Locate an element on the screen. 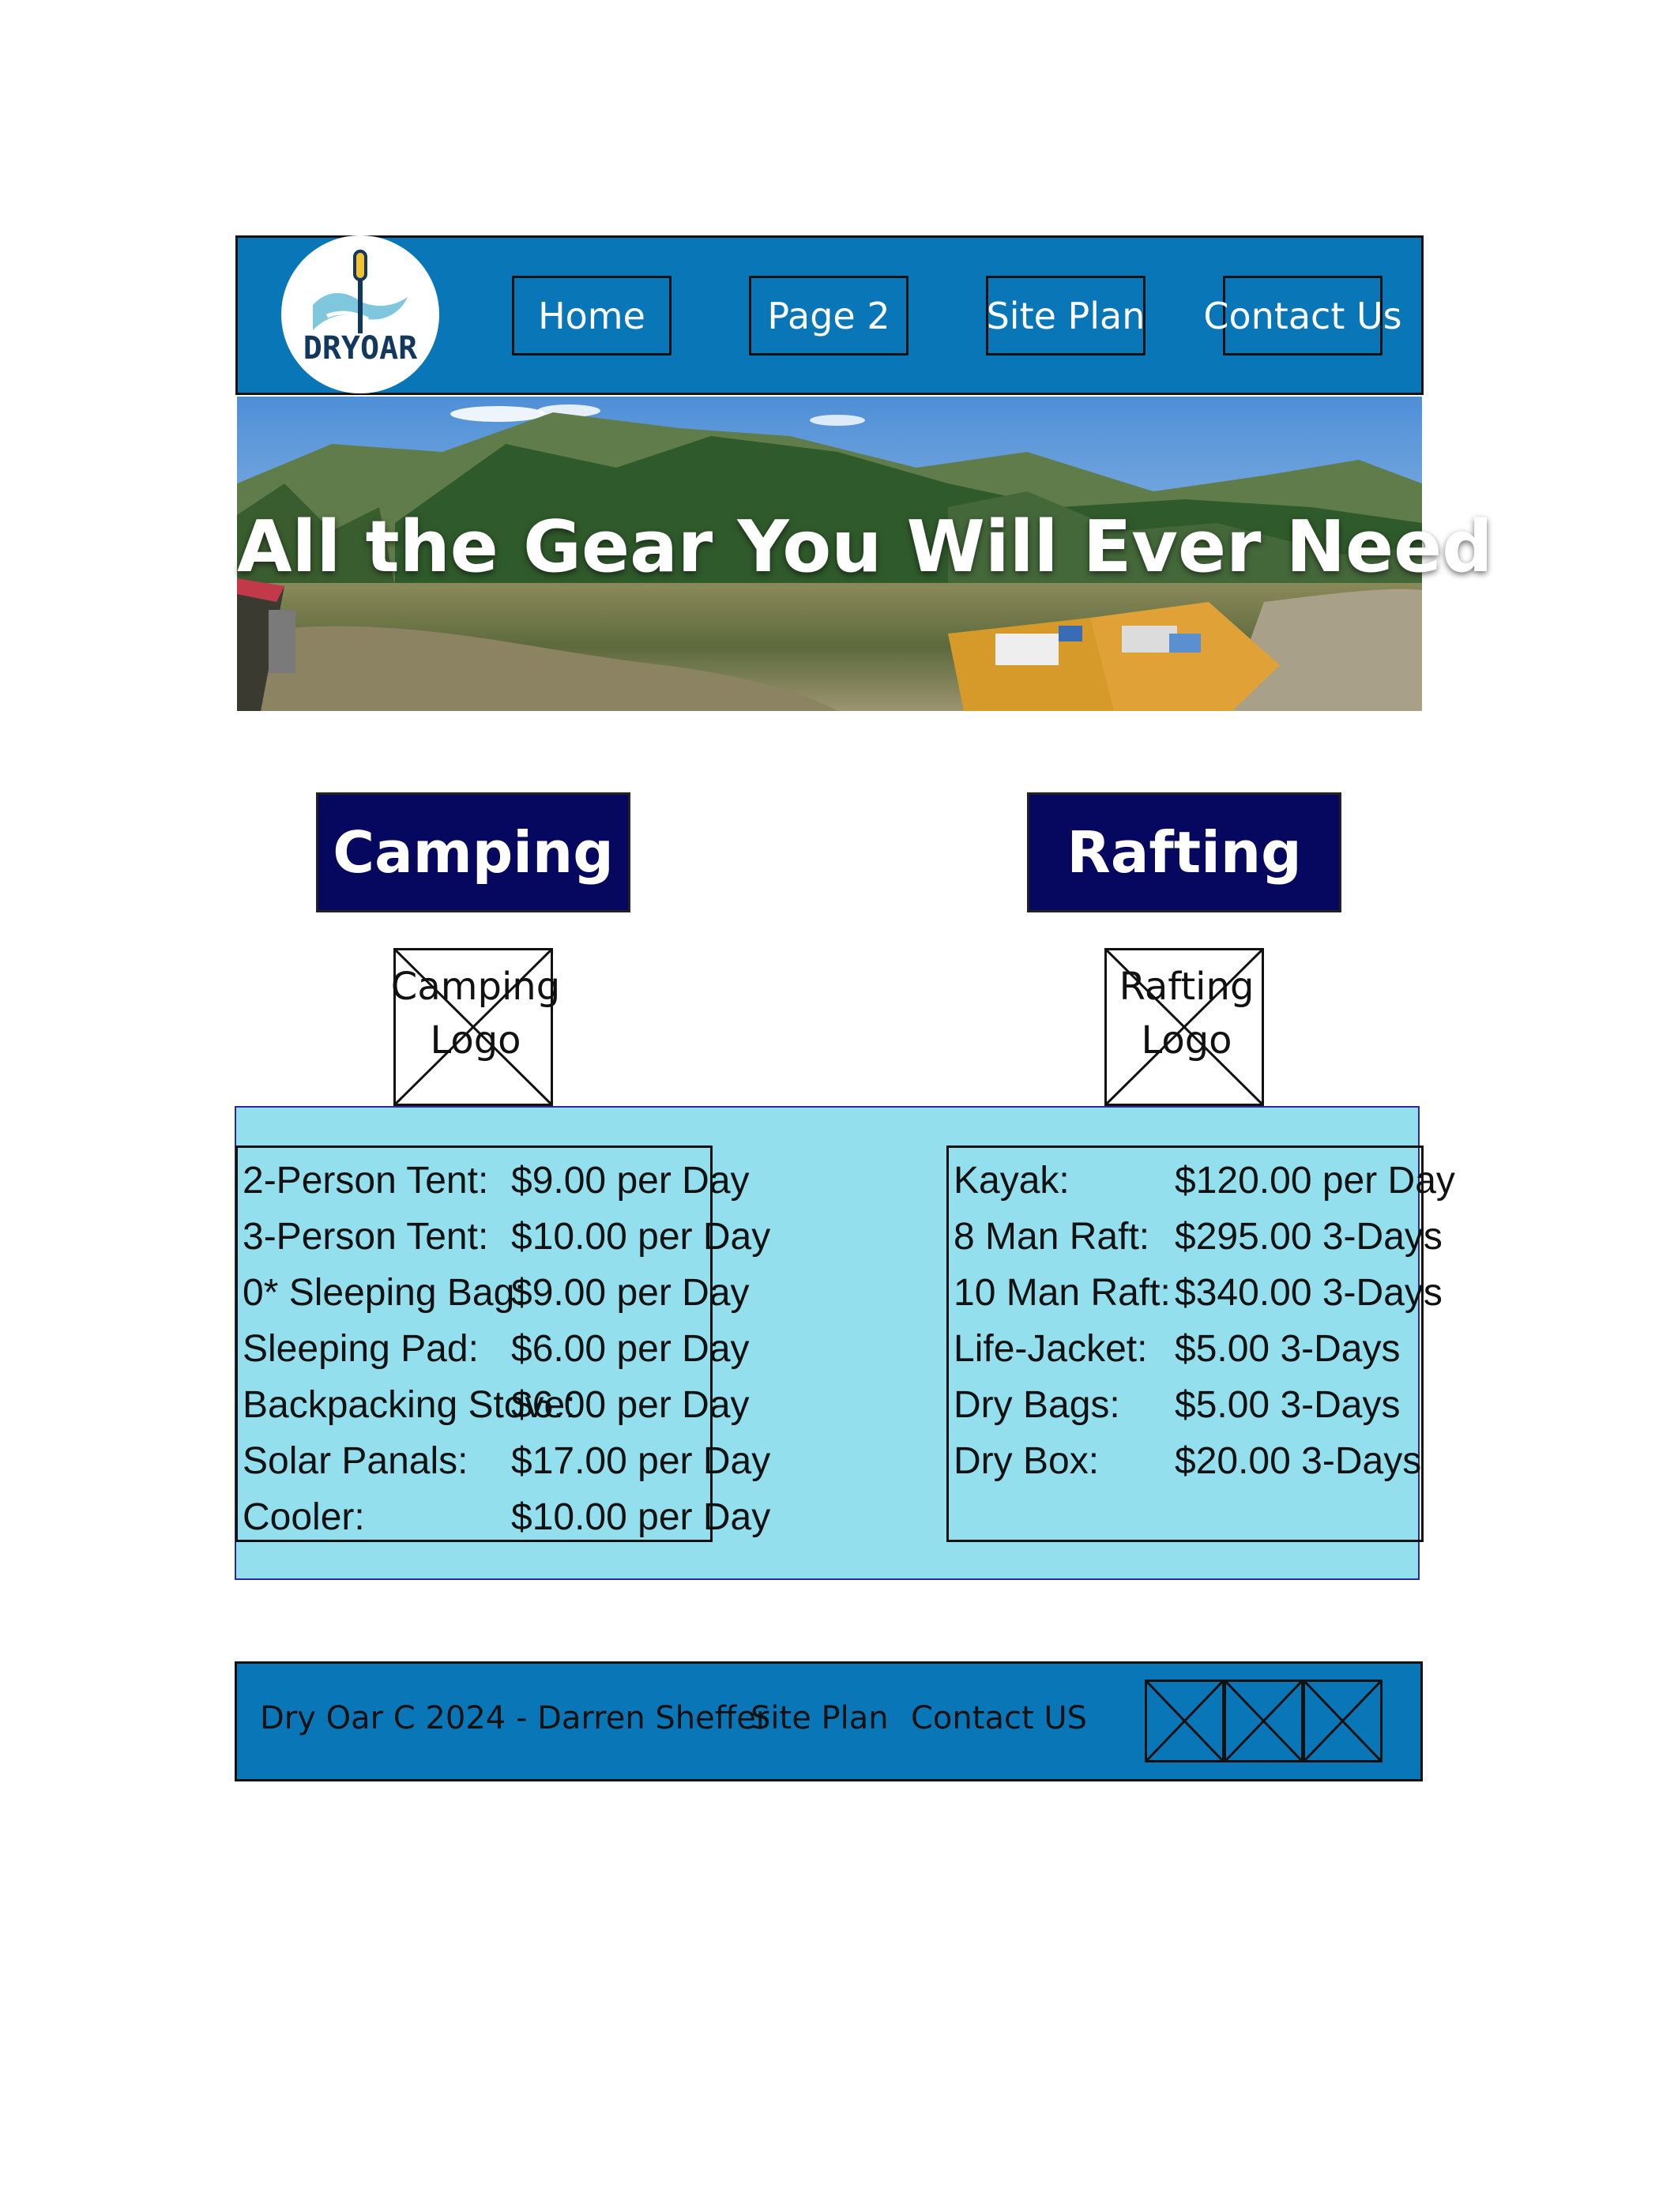 The width and height of the screenshot is (1659, 2212). rafting-row: Life-Jacket: $5.00 3-Days is located at coordinates (1187, 1351).